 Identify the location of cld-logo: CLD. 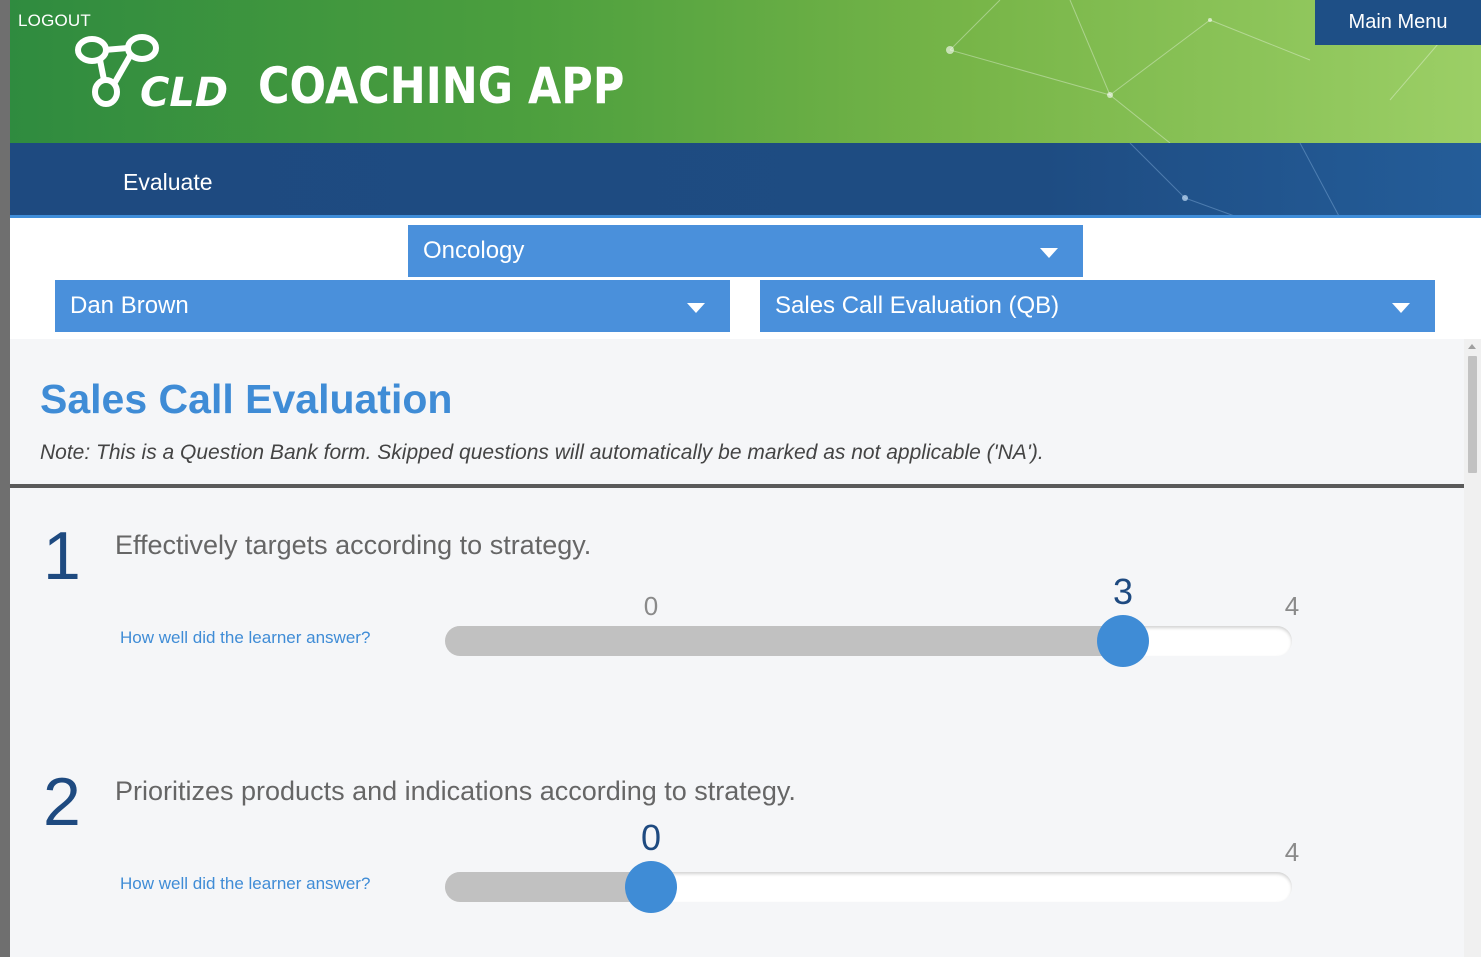
(151, 72).